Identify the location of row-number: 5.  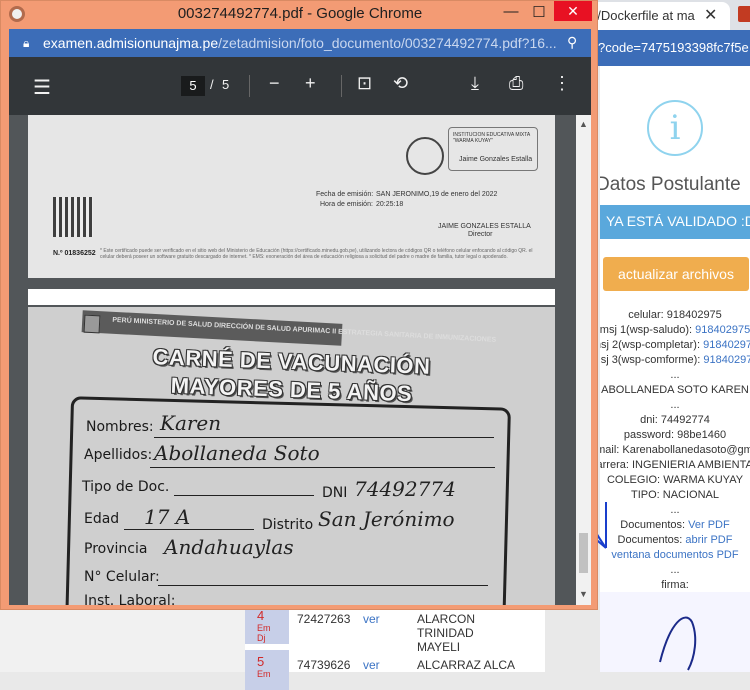
(261, 661).